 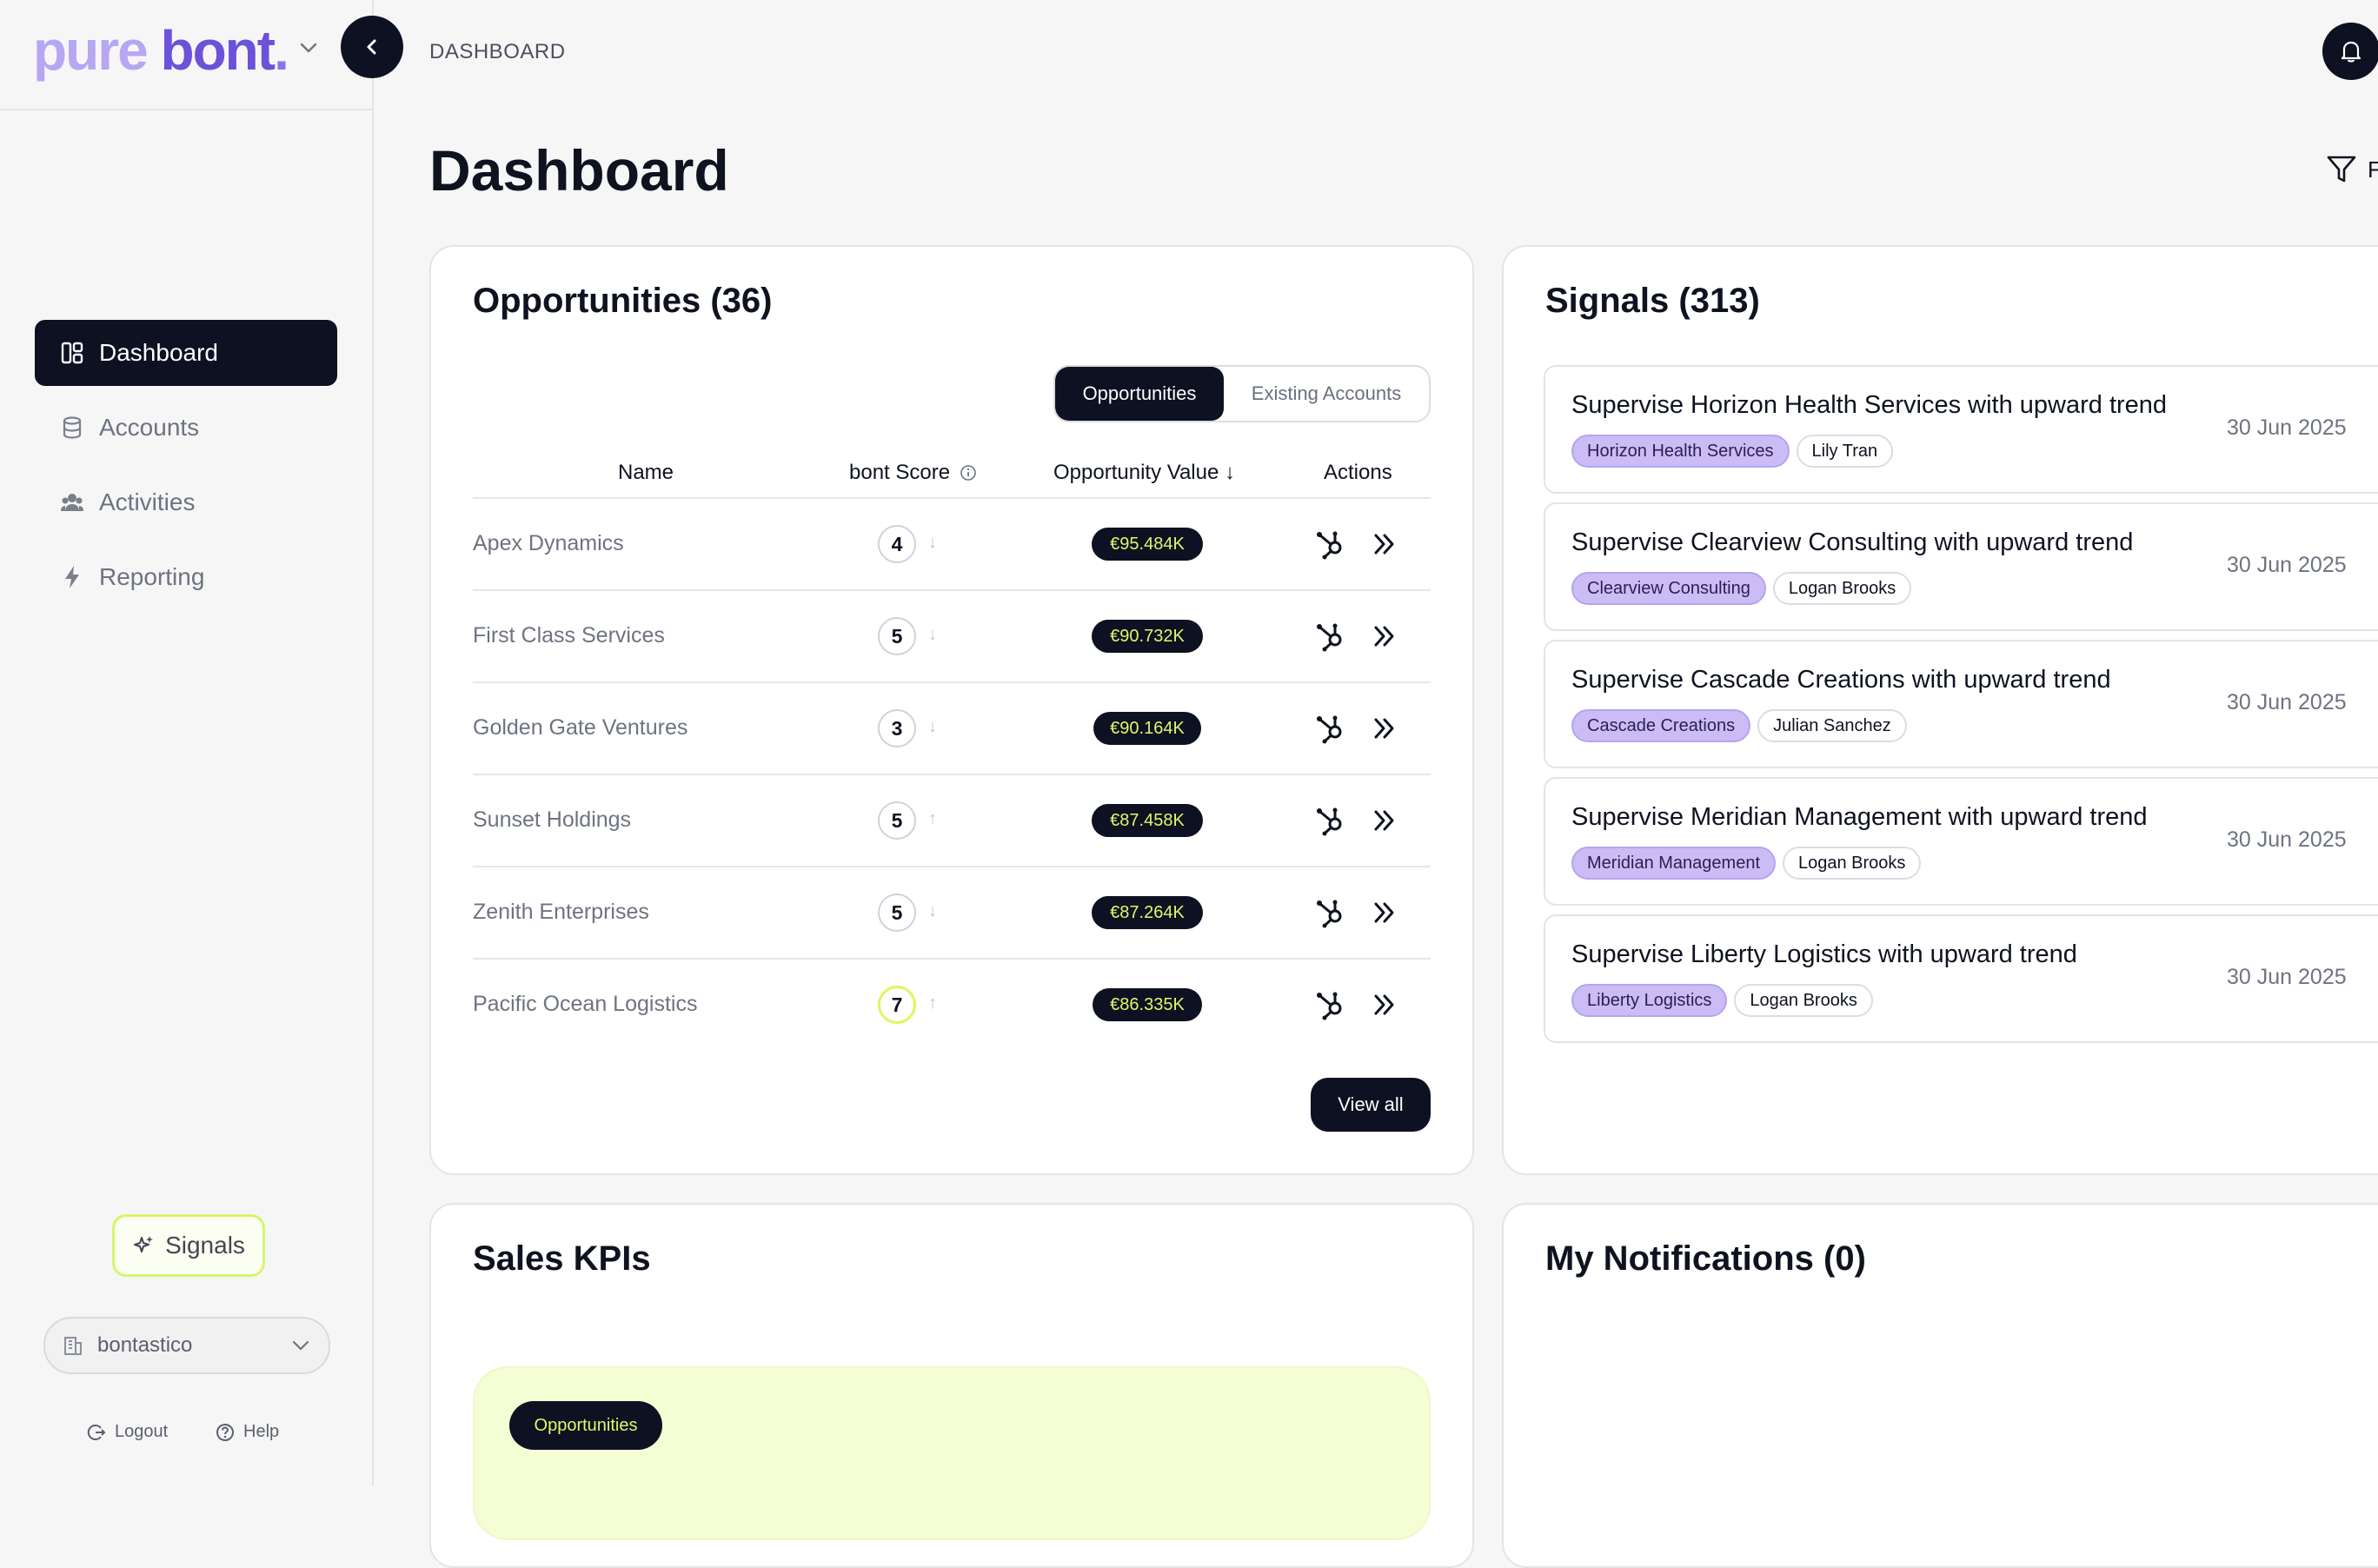 What do you see at coordinates (1371, 1105) in the screenshot?
I see `view-all-button: View all` at bounding box center [1371, 1105].